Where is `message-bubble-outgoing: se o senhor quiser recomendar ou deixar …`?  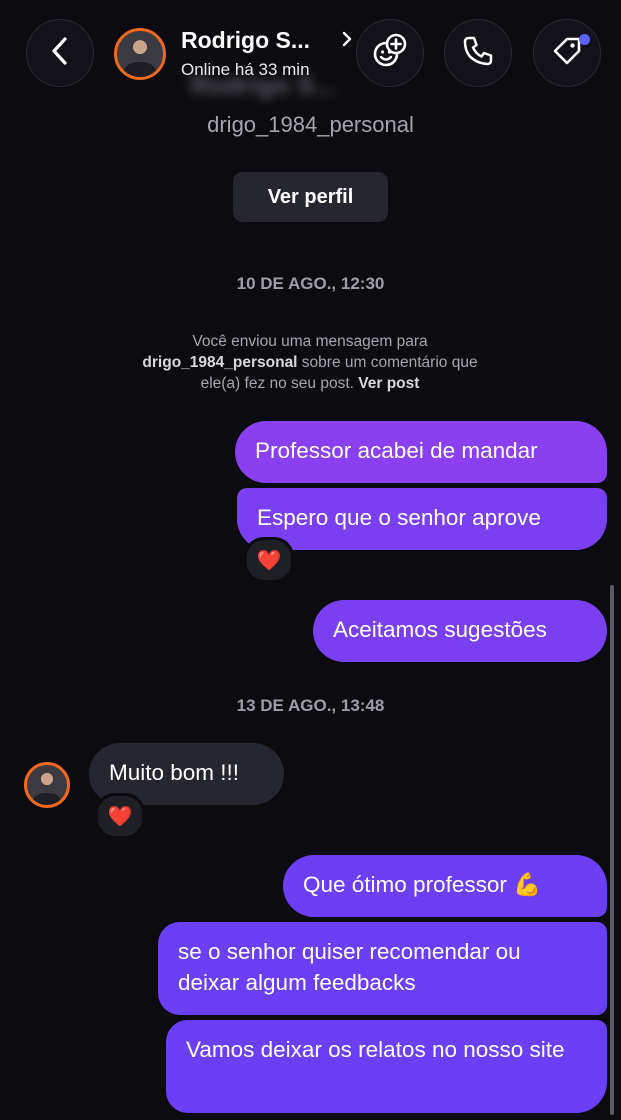
message-bubble-outgoing: se o senhor quiser recomendar ou deixar … is located at coordinates (382, 968).